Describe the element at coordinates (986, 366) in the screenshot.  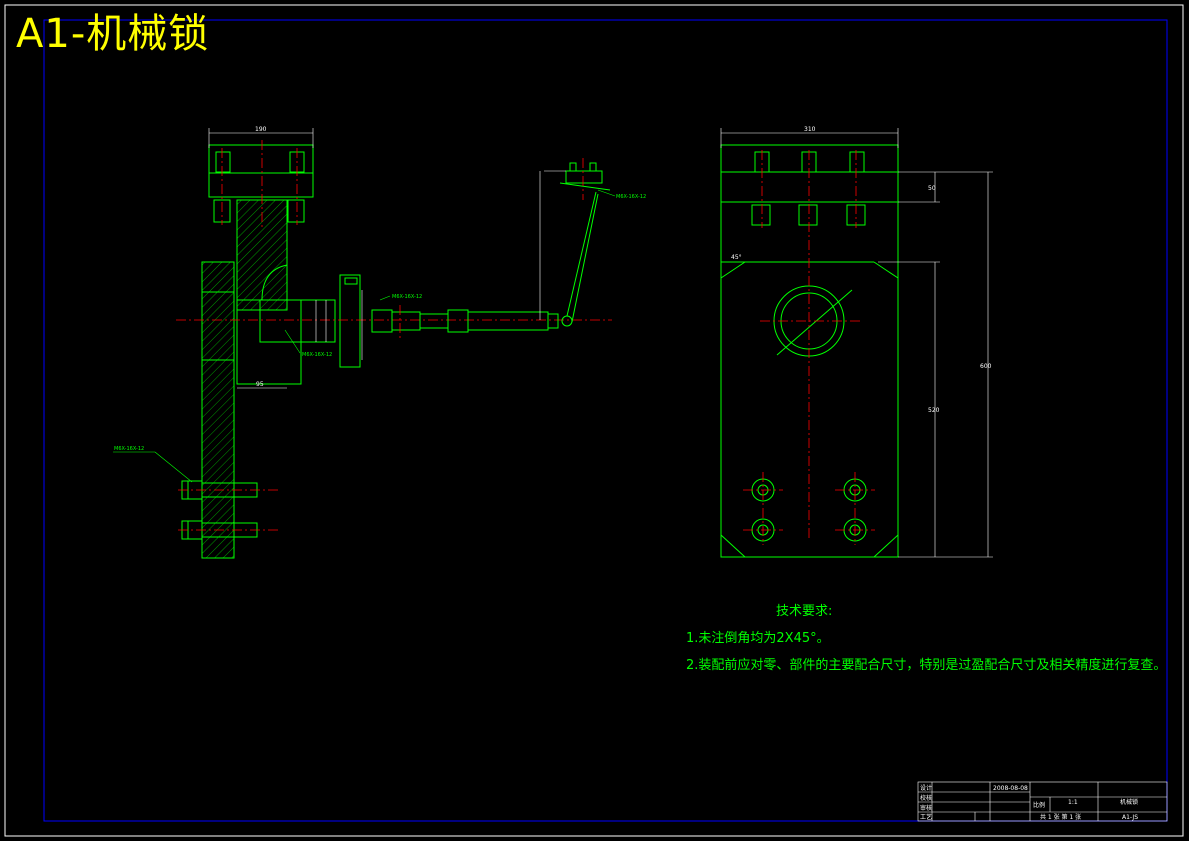
I see `dim-right-height: 600` at that location.